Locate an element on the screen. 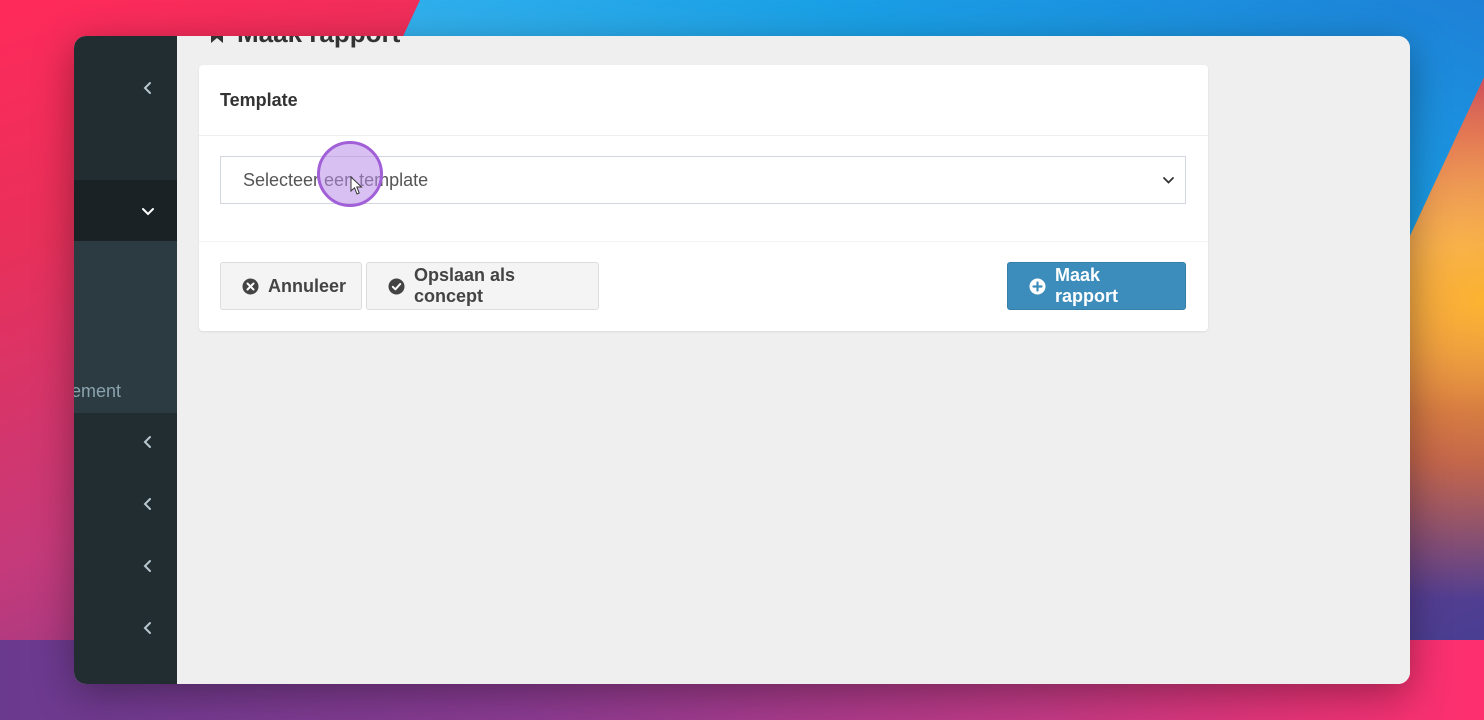 This screenshot has width=1484, height=720. sidebar-item-2-expanded is located at coordinates (125, 211).